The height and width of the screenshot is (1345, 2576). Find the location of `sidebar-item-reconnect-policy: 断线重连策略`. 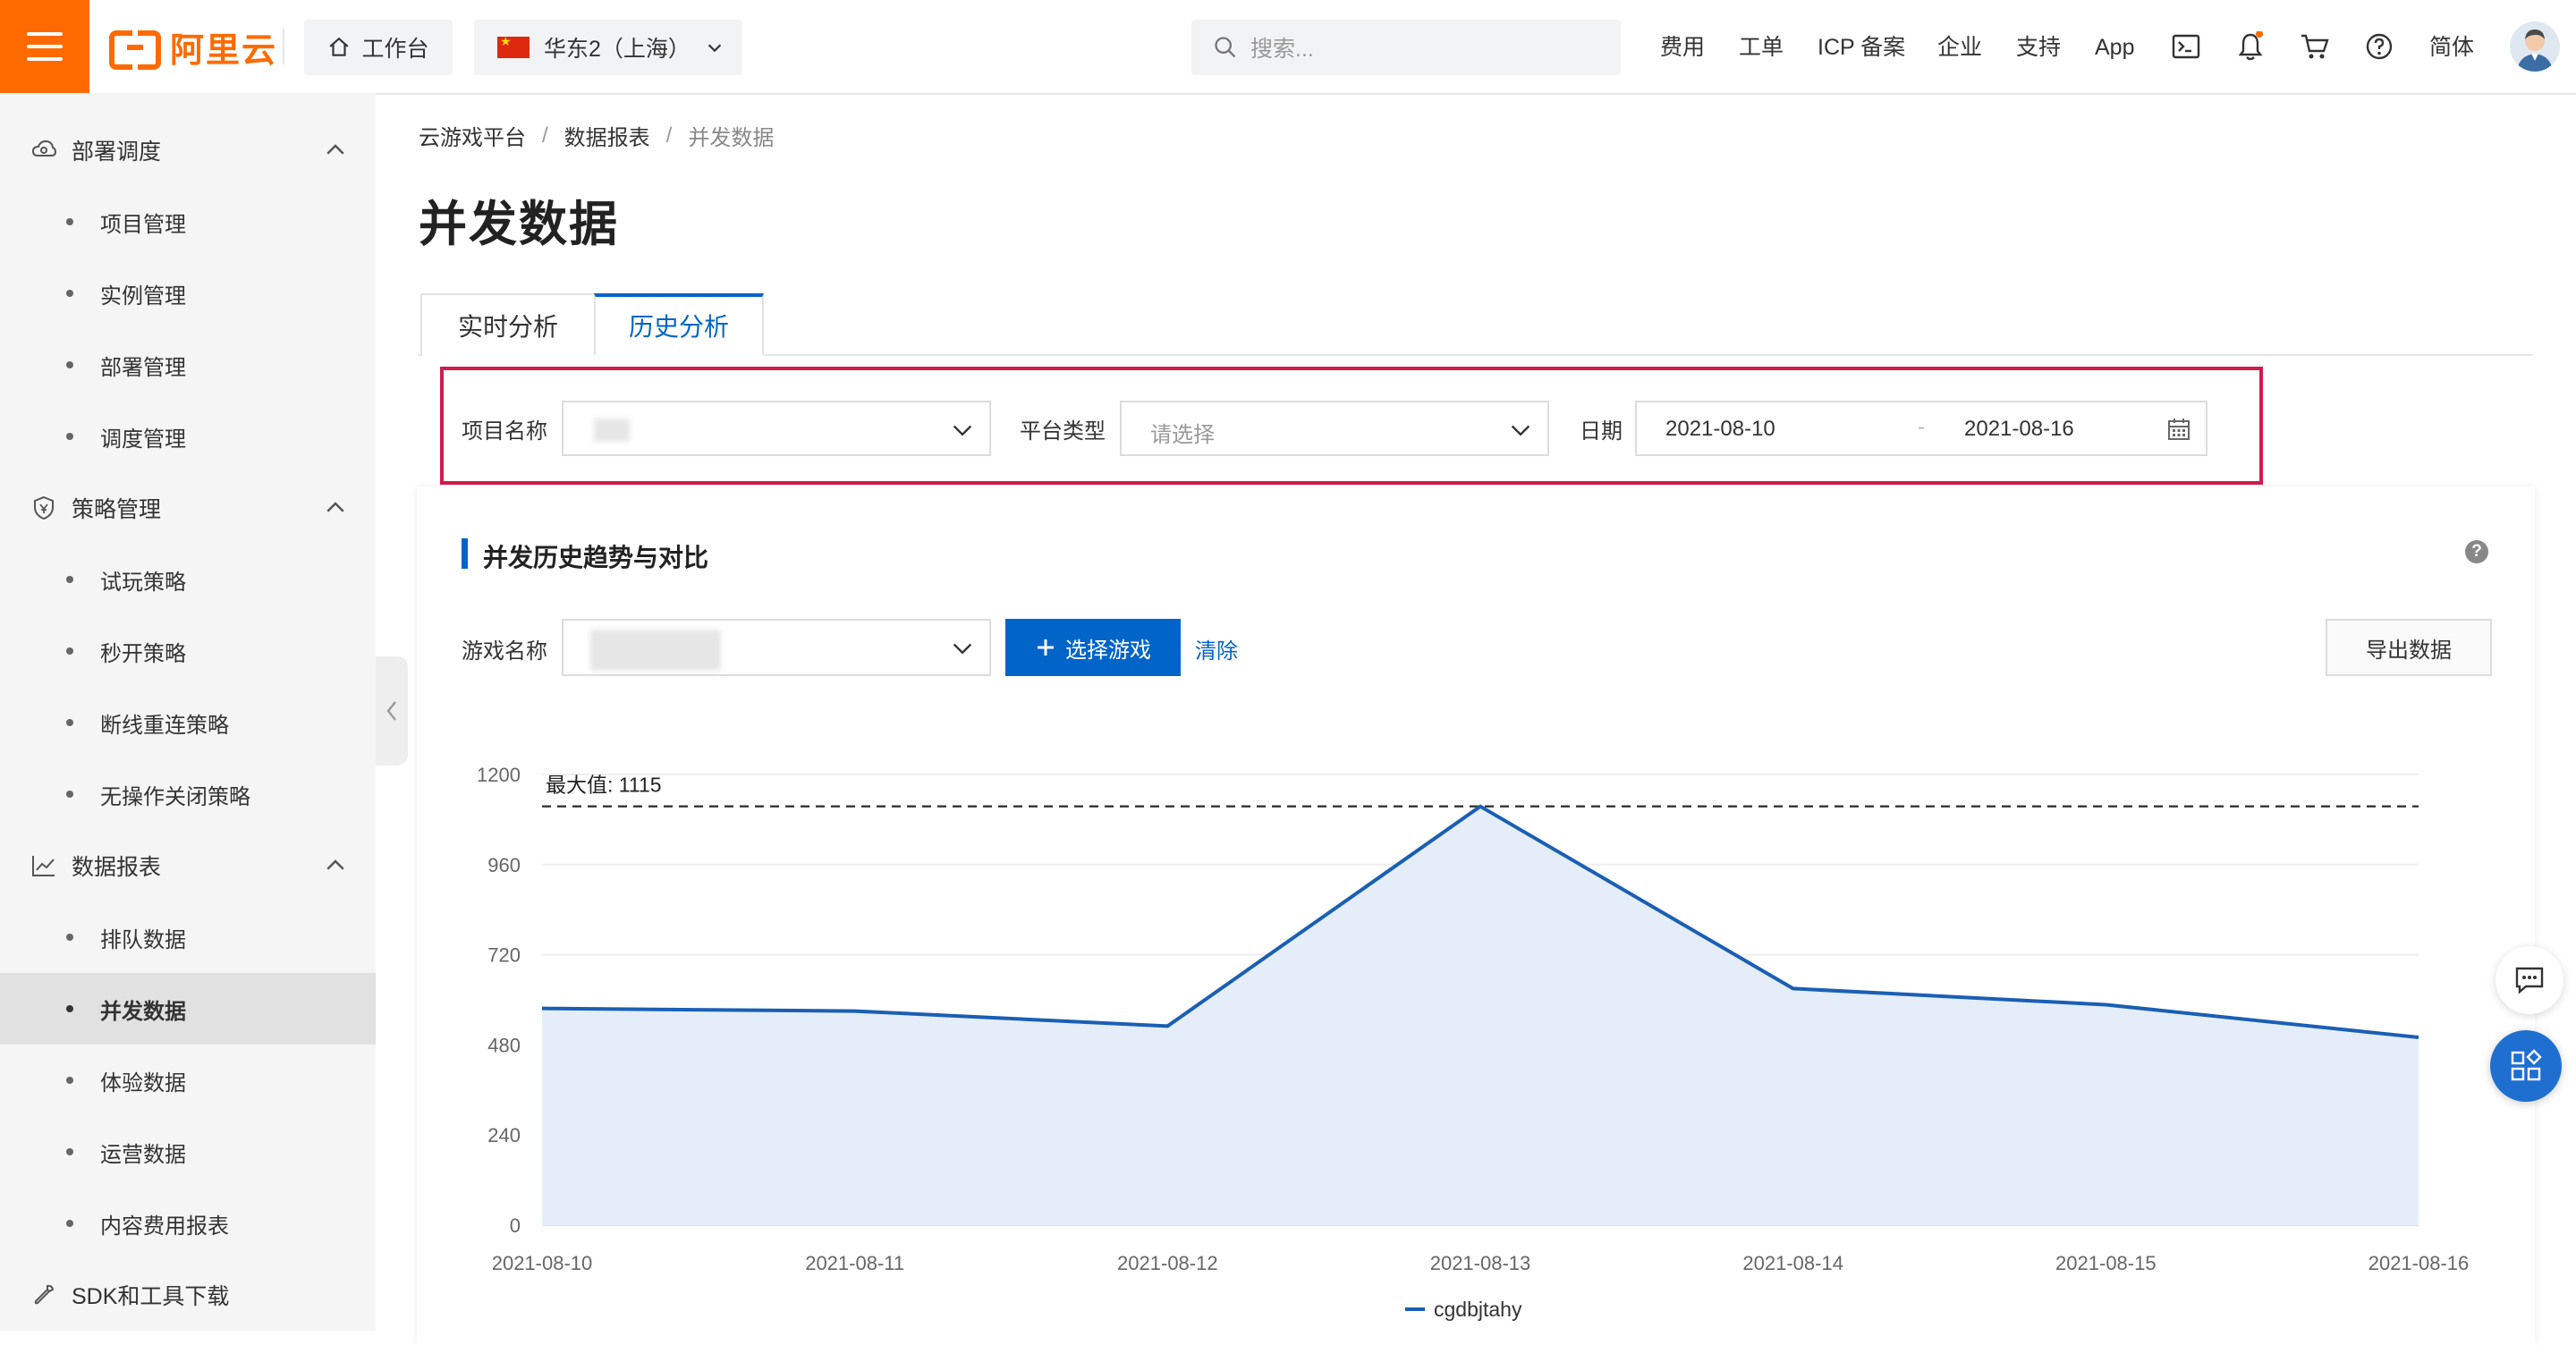

sidebar-item-reconnect-policy: 断线重连策略 is located at coordinates (188, 722).